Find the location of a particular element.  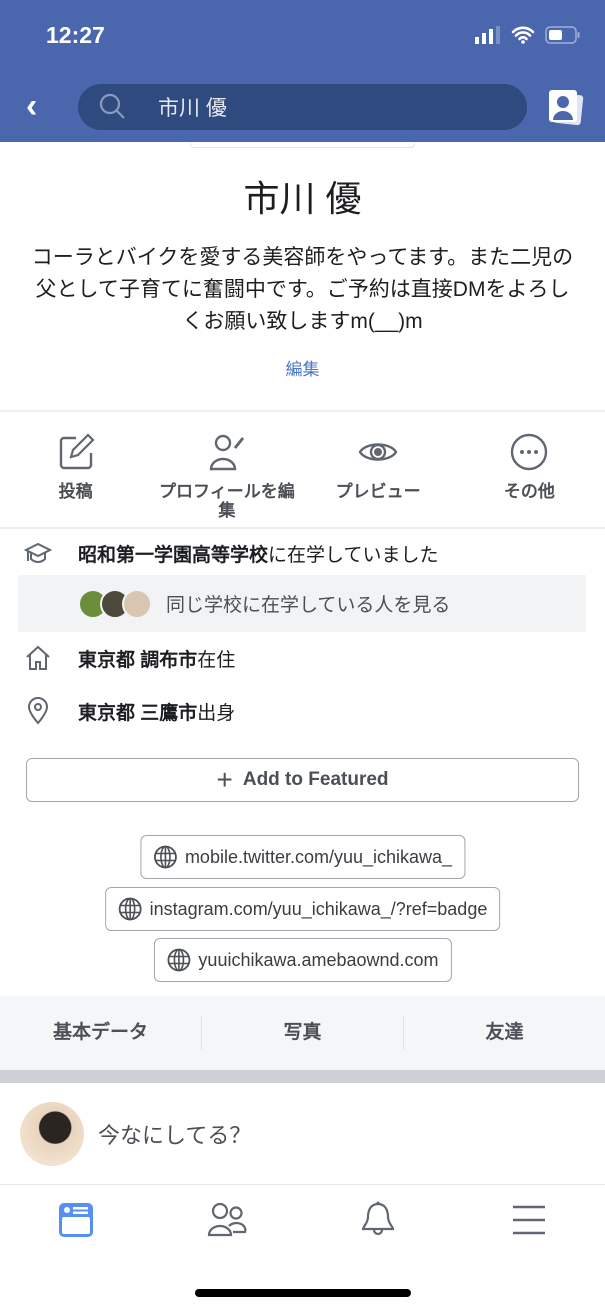

add-to-featured-label: Add to Featured is located at coordinates (315, 779).